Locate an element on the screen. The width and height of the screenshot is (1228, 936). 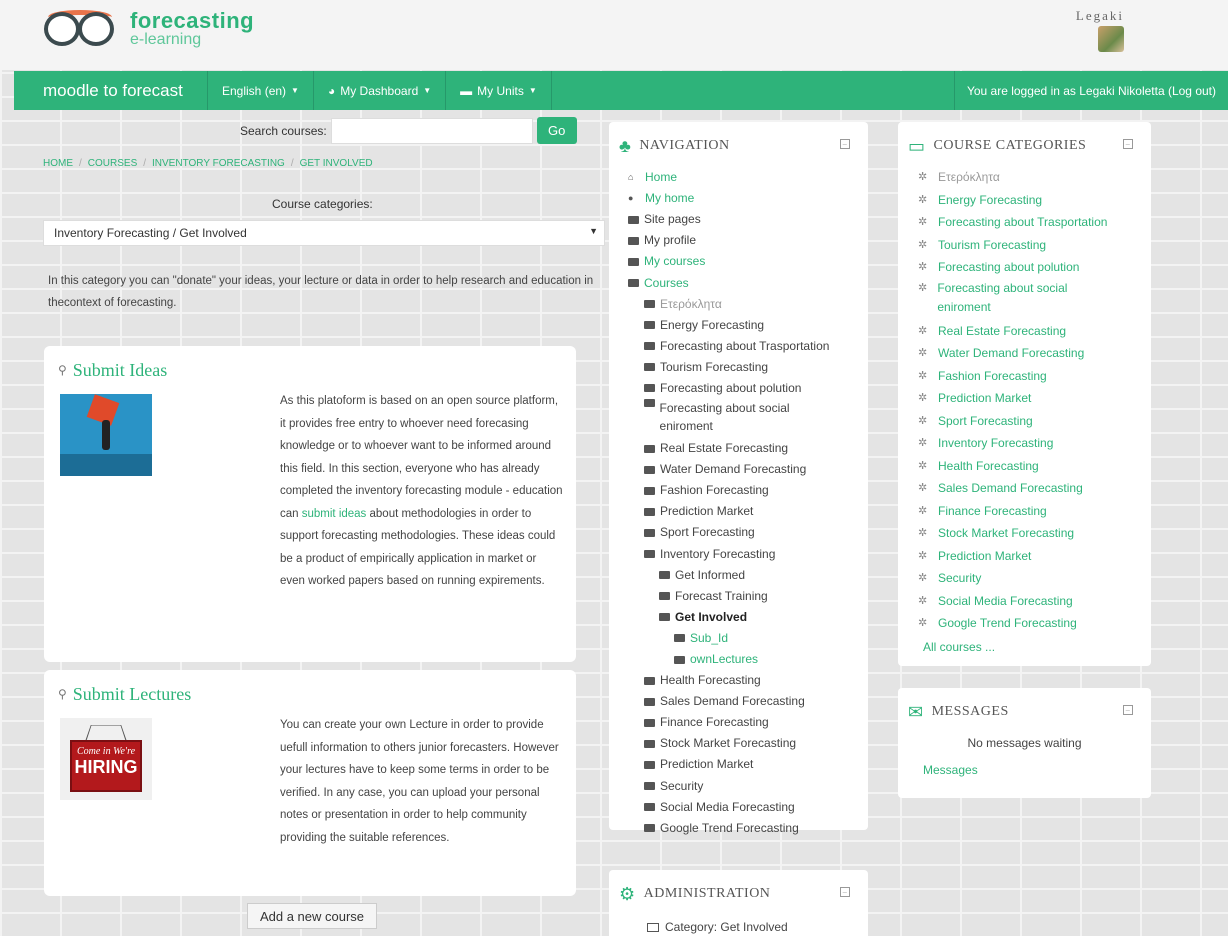
category-item: ✲ Forecasting about polution is located at coordinates (1018, 267).